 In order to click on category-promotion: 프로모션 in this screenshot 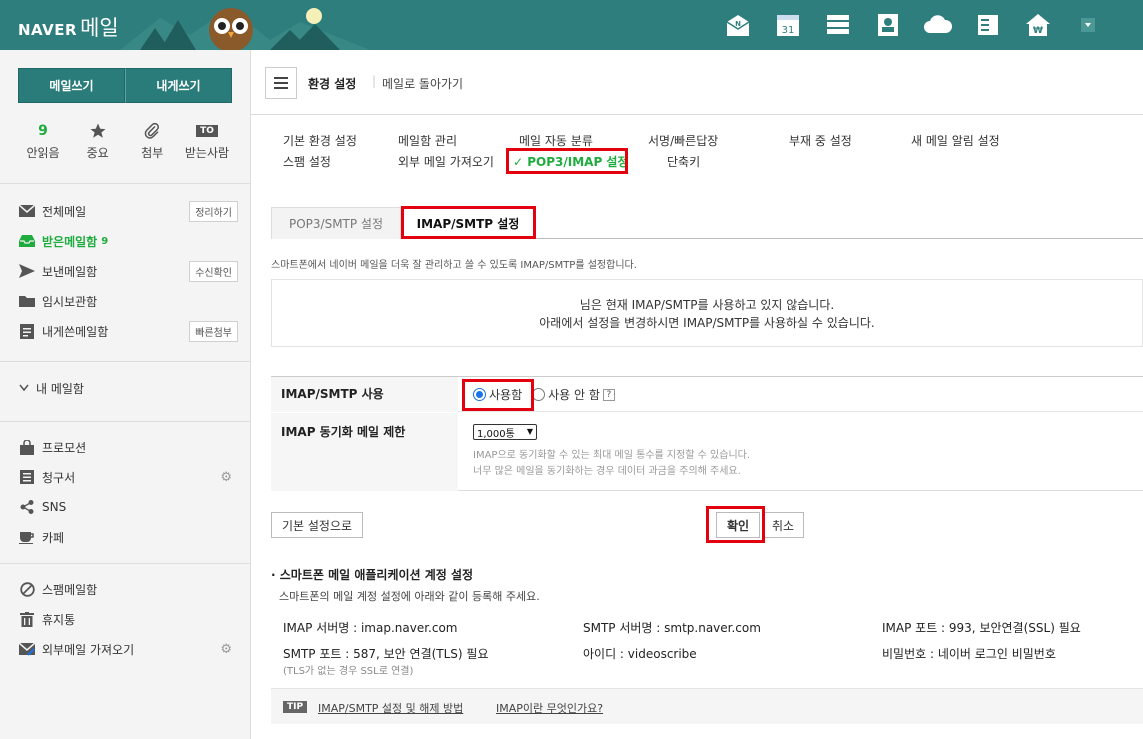, I will do `click(129, 447)`.